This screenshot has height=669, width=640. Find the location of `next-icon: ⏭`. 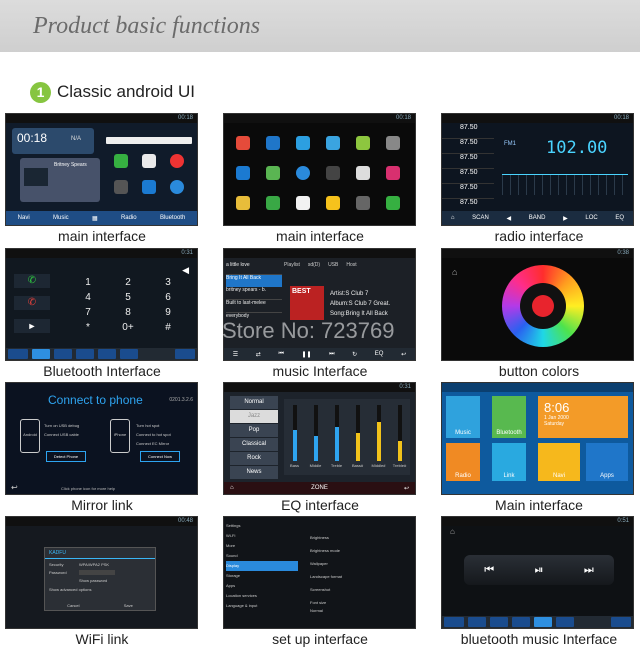

next-icon: ⏭ is located at coordinates (589, 570).